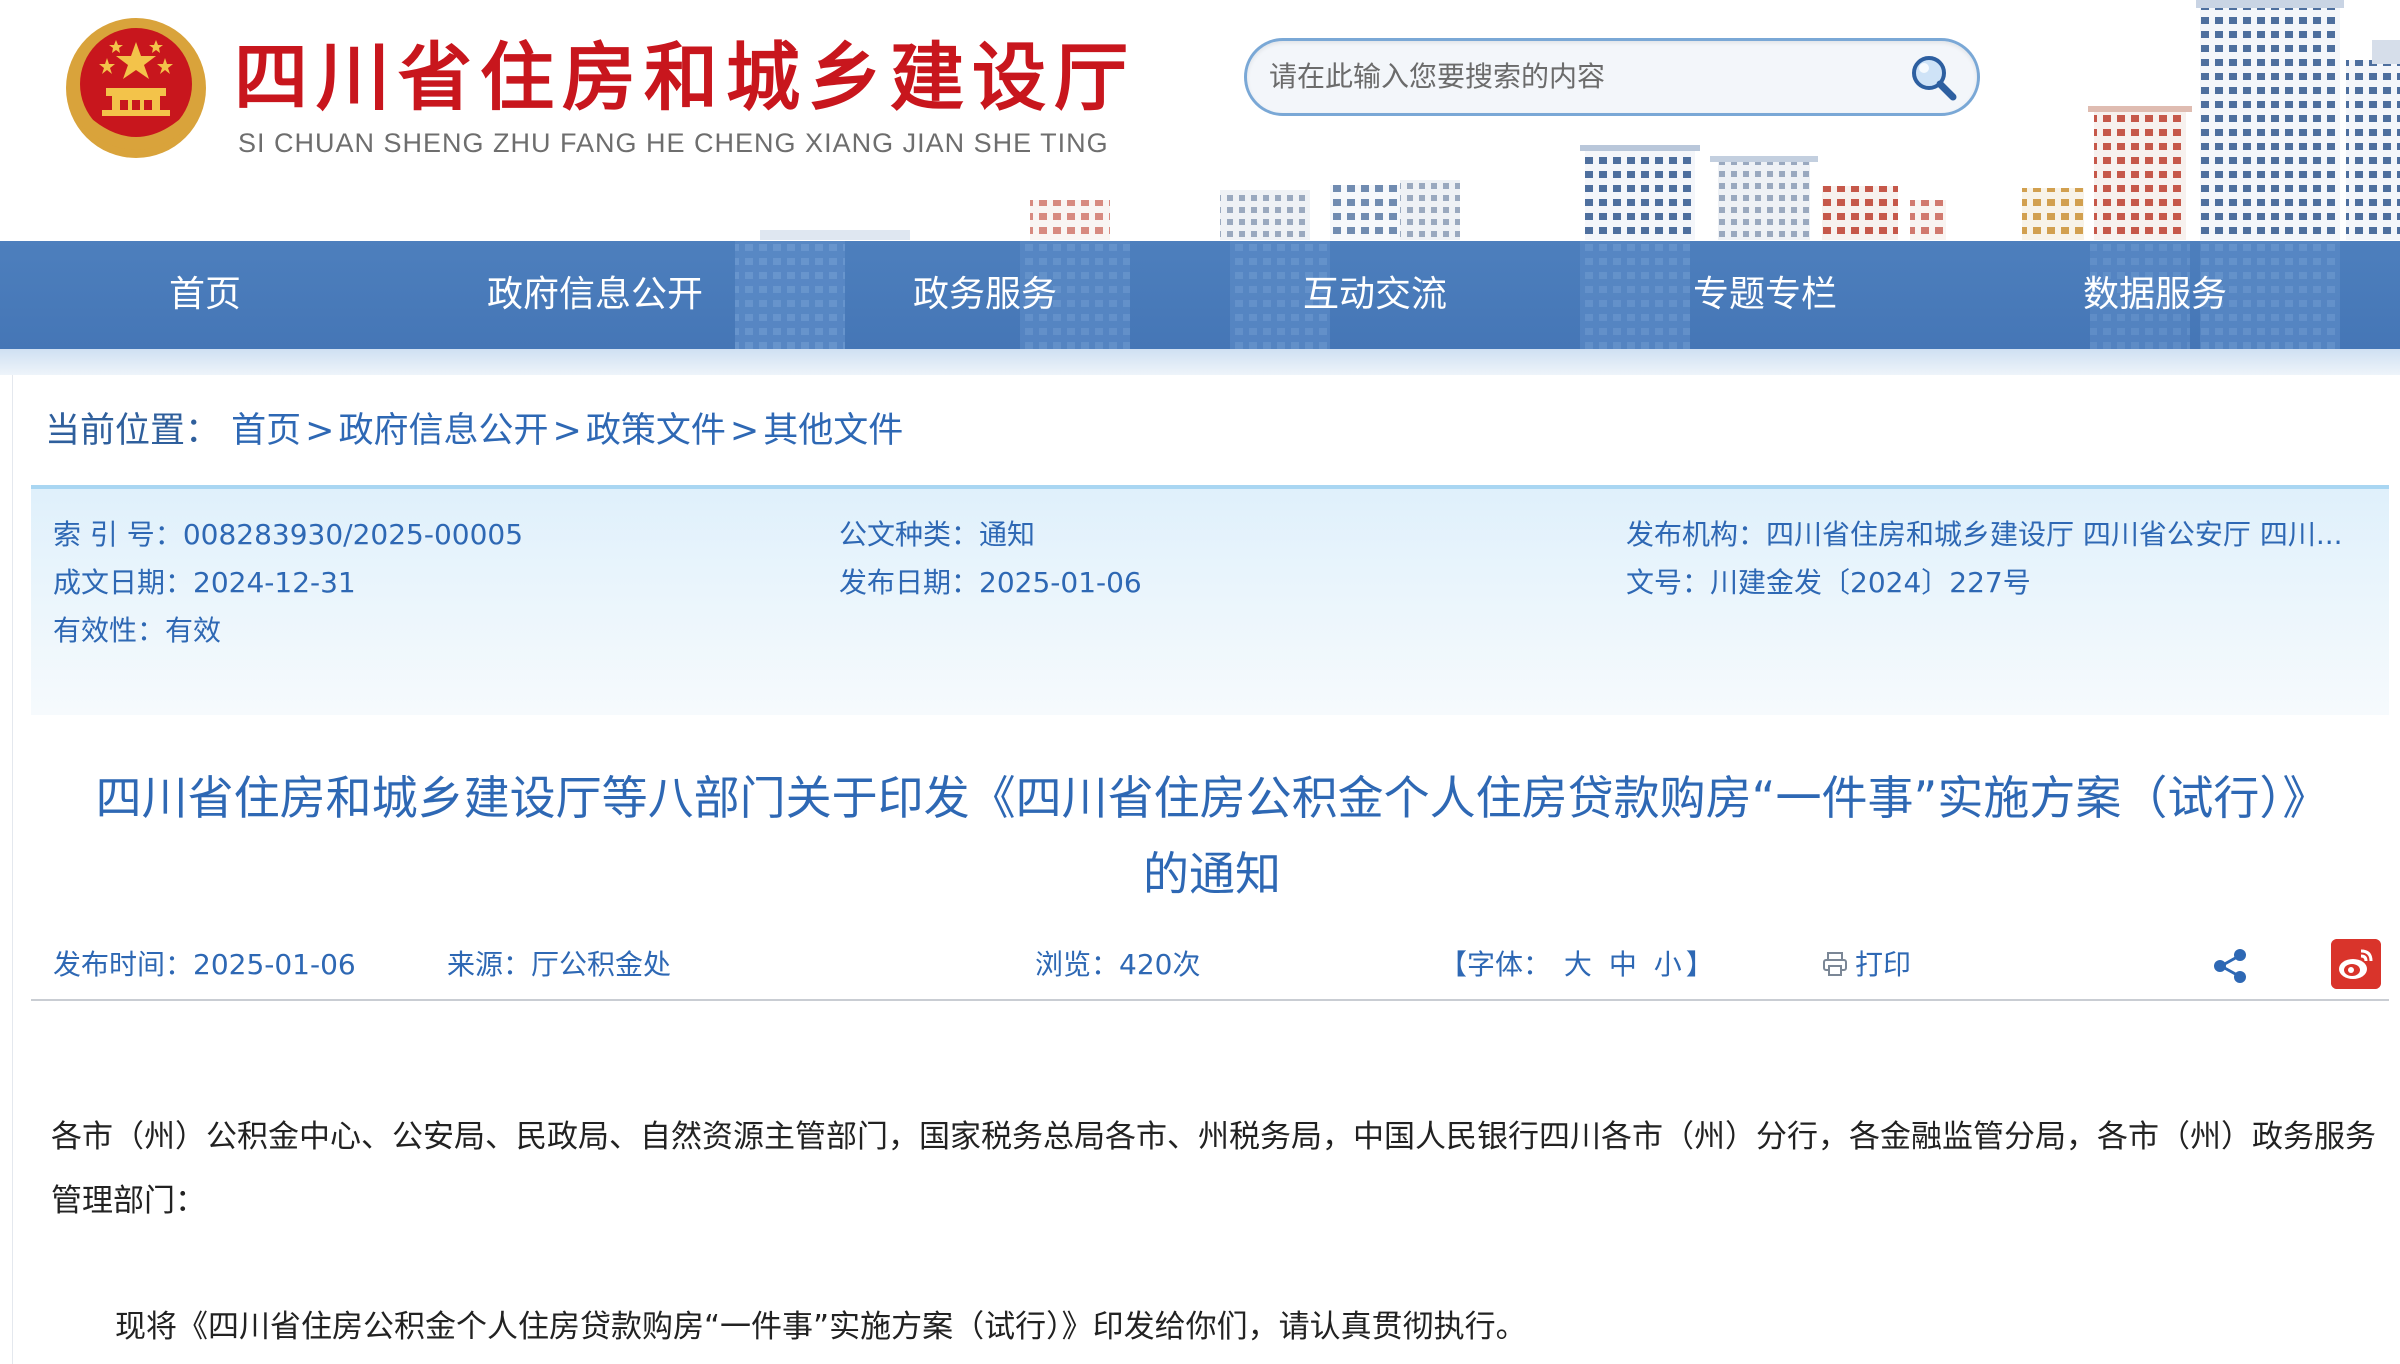 Image resolution: width=2400 pixels, height=1364 pixels. I want to click on breadcrumb-item-home: 首页, so click(266, 431).